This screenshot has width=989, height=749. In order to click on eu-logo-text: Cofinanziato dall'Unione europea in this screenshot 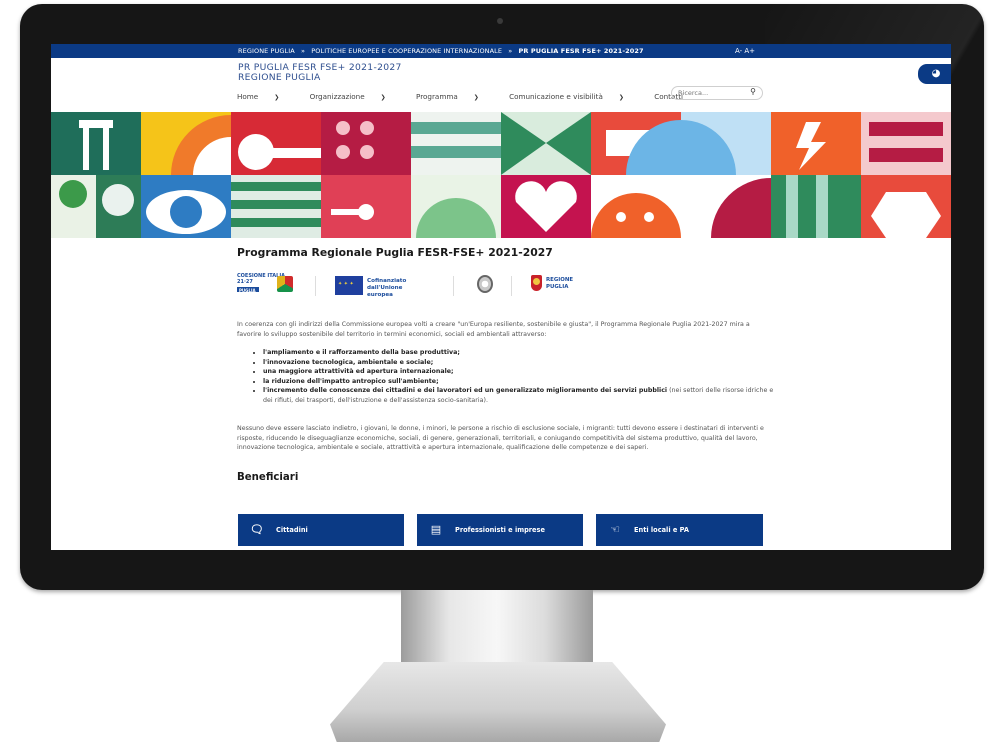, I will do `click(387, 288)`.